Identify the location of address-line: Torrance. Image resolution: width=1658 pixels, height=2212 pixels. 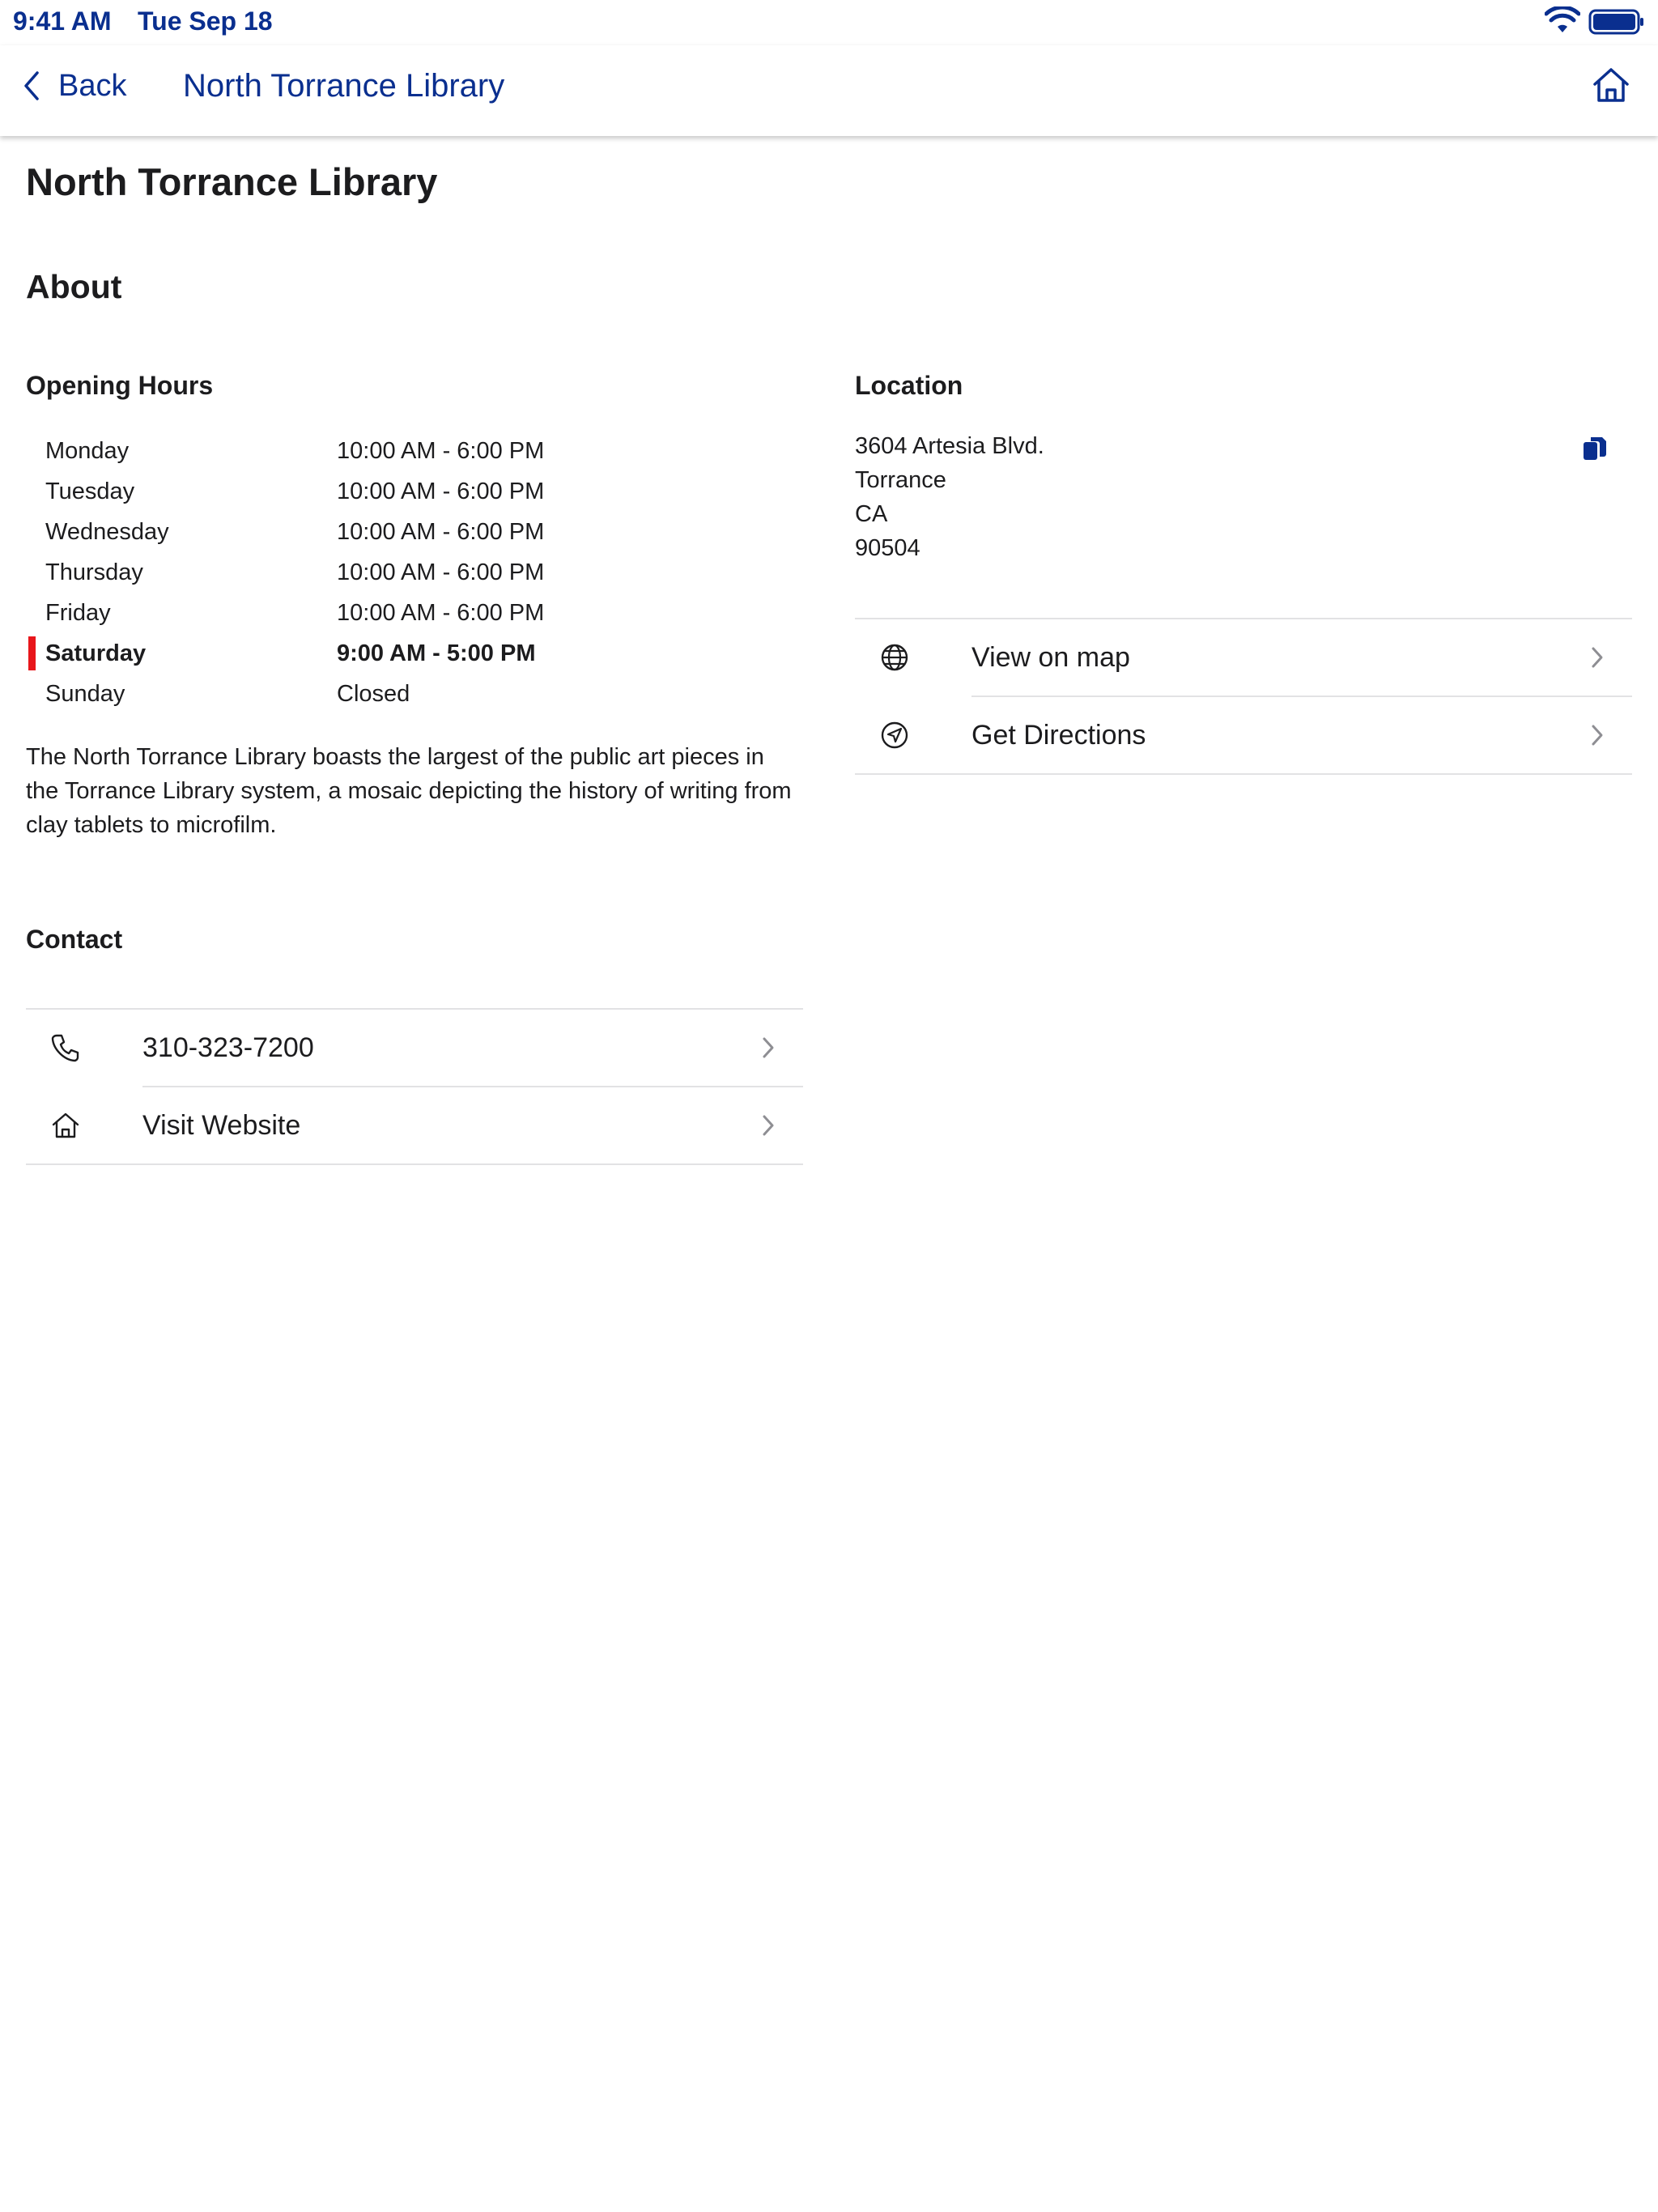
(900, 480).